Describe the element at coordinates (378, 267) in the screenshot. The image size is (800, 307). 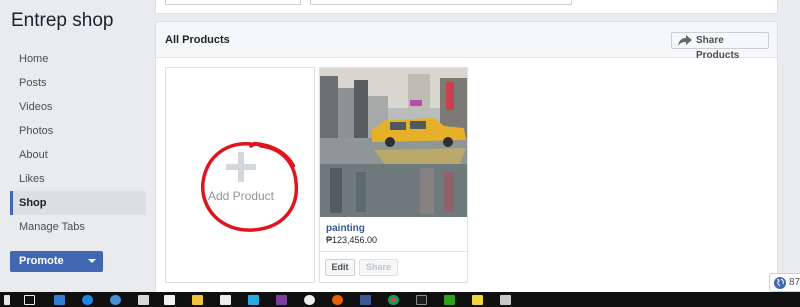
I see `share-button: Share` at that location.